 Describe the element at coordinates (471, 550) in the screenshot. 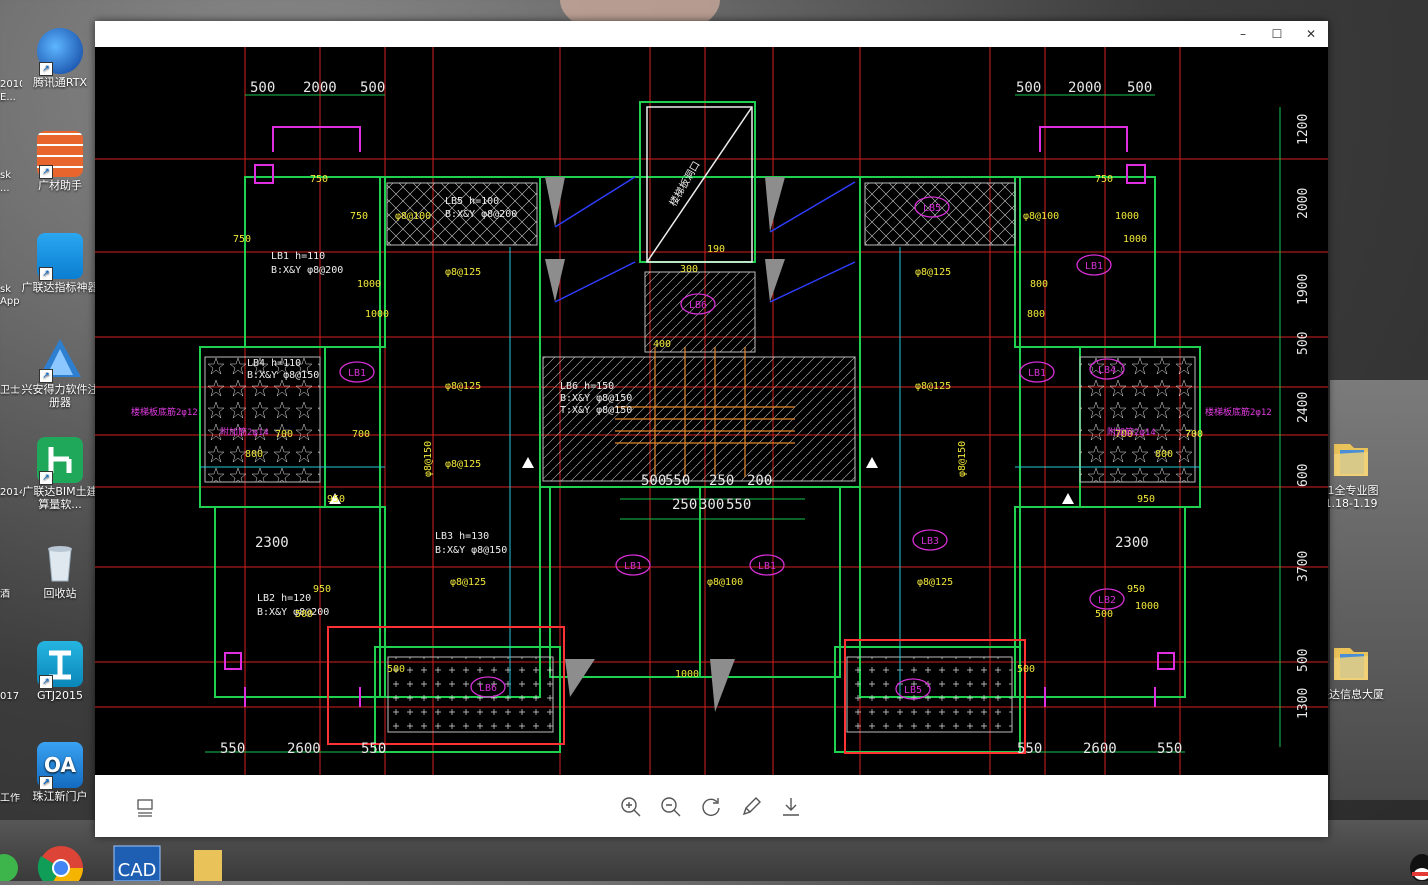

I see `slab-note: B:X&Y φ8@150` at that location.